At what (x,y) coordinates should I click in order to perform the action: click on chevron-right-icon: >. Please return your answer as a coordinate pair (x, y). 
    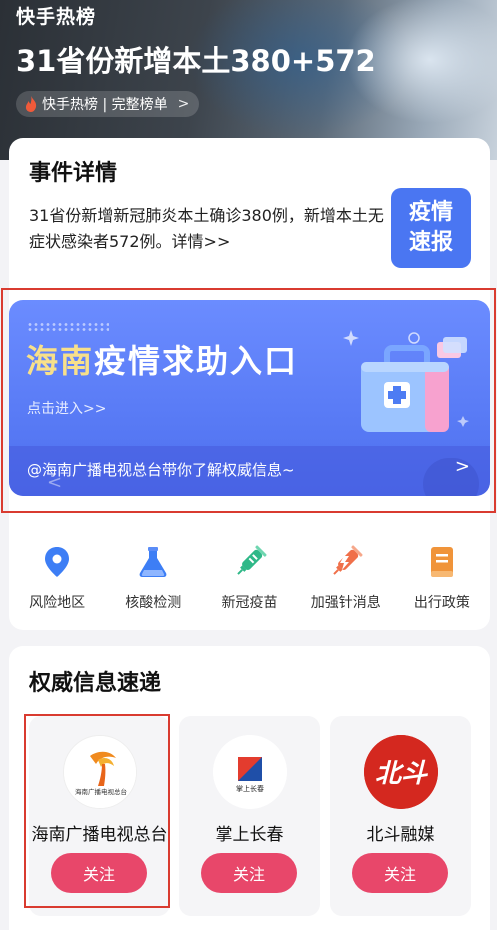
    Looking at the image, I should click on (183, 104).